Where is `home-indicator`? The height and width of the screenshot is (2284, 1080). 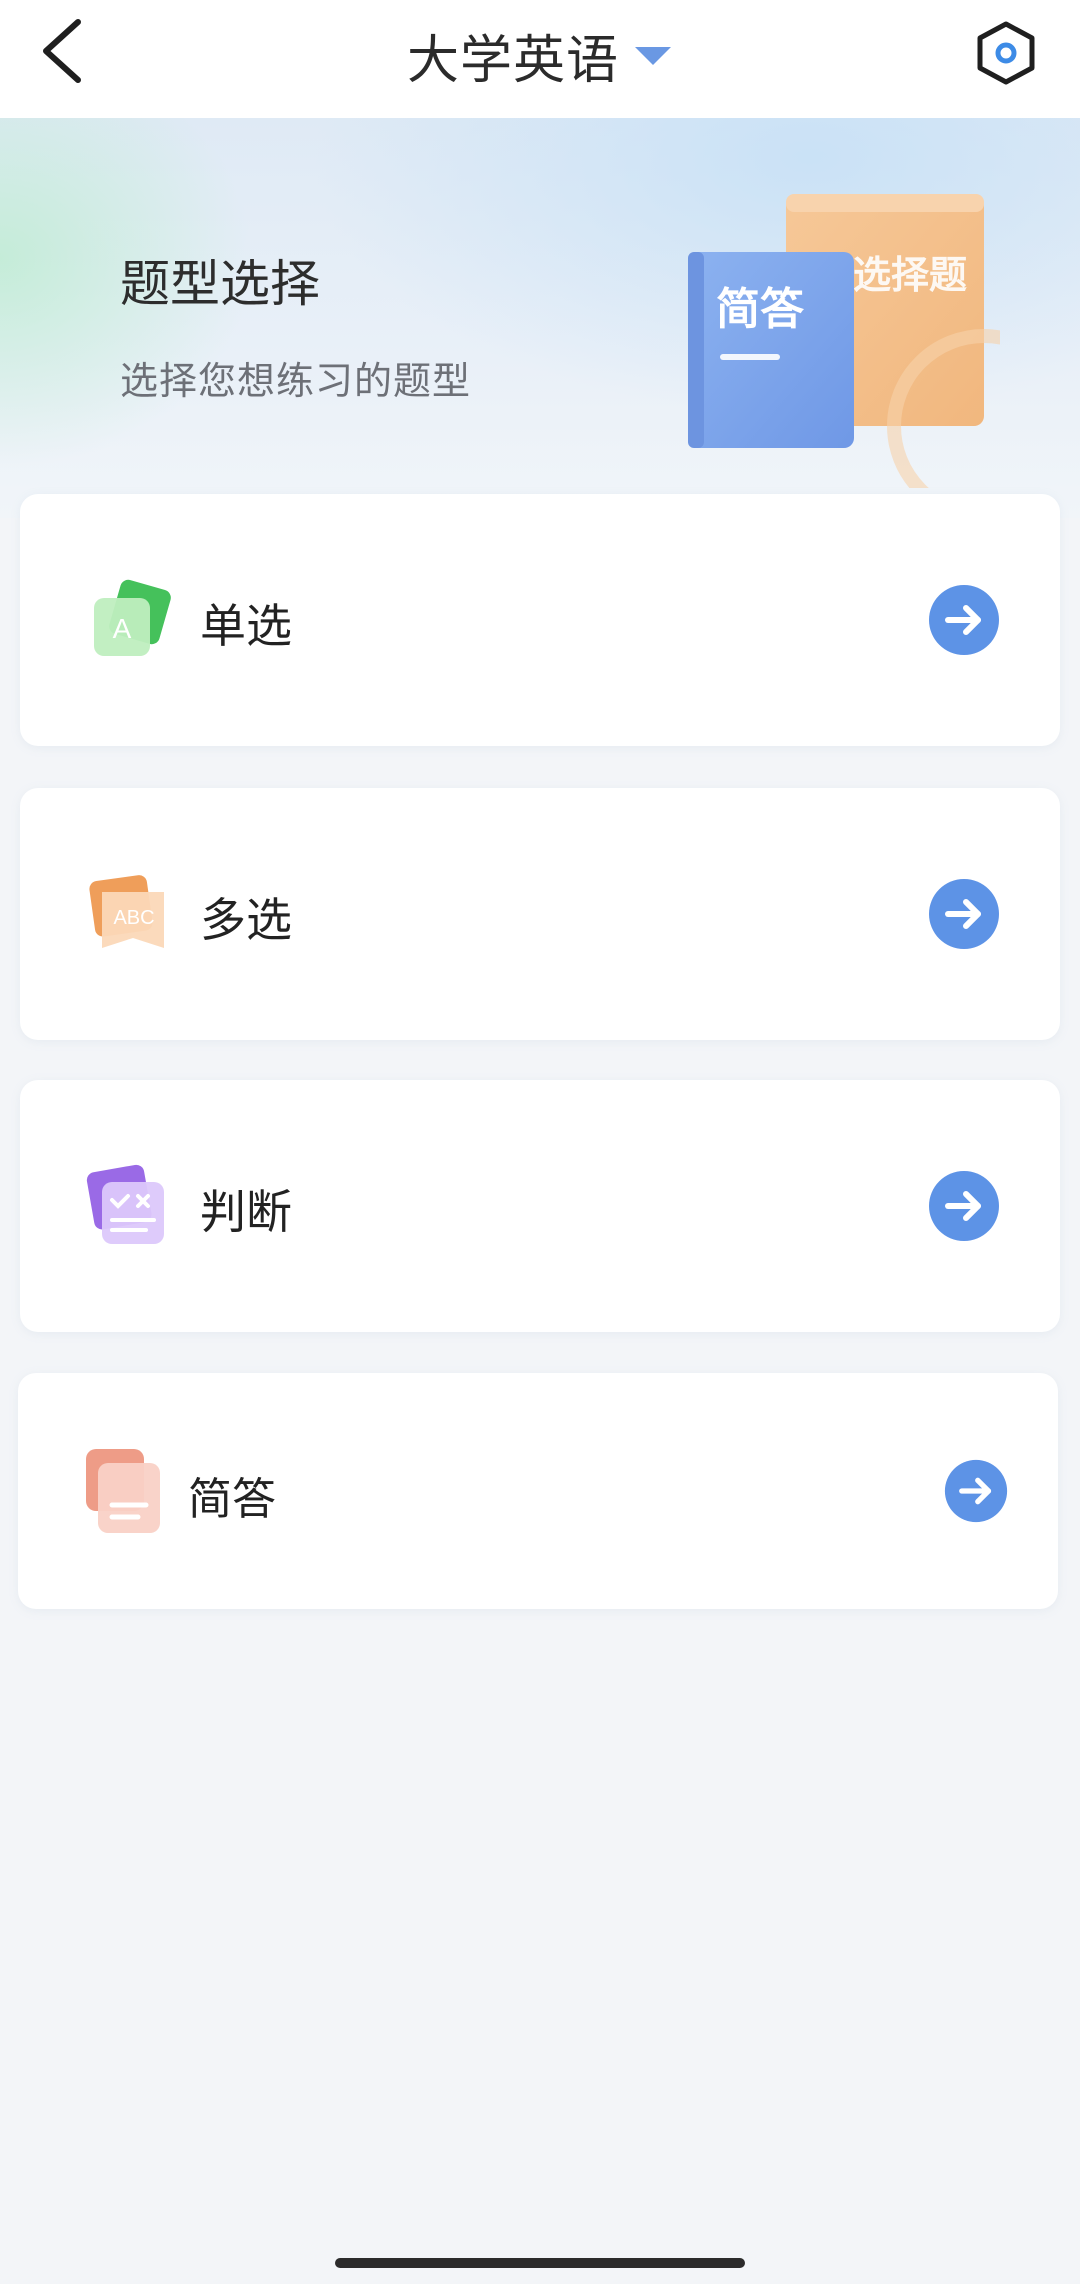
home-indicator is located at coordinates (540, 2263).